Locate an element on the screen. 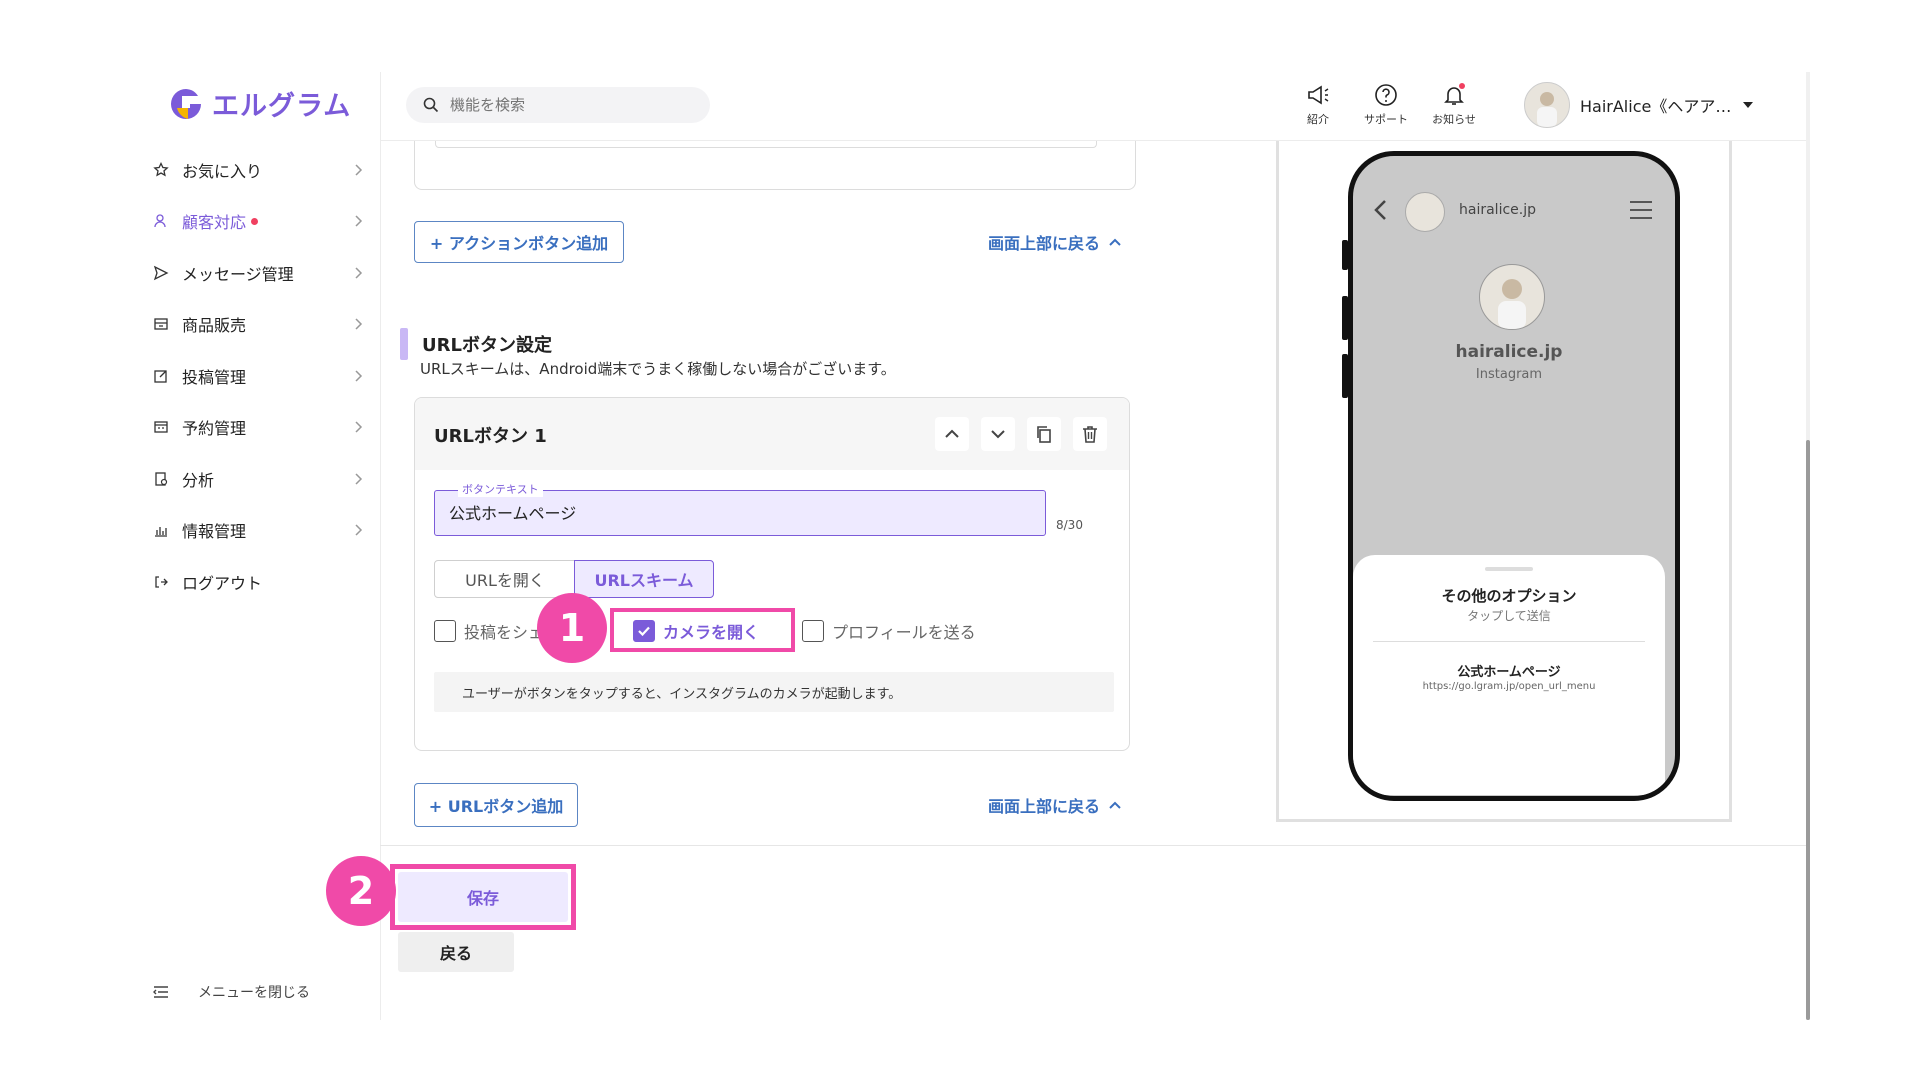  sidebar-item-messages: メッセージ管理 is located at coordinates (259, 273).